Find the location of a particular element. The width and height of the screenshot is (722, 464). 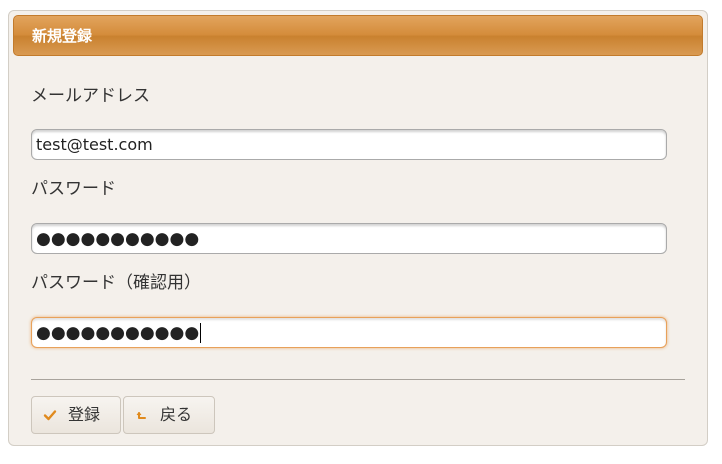

password-confirm-label: パスワード（確認用） is located at coordinates (116, 283).